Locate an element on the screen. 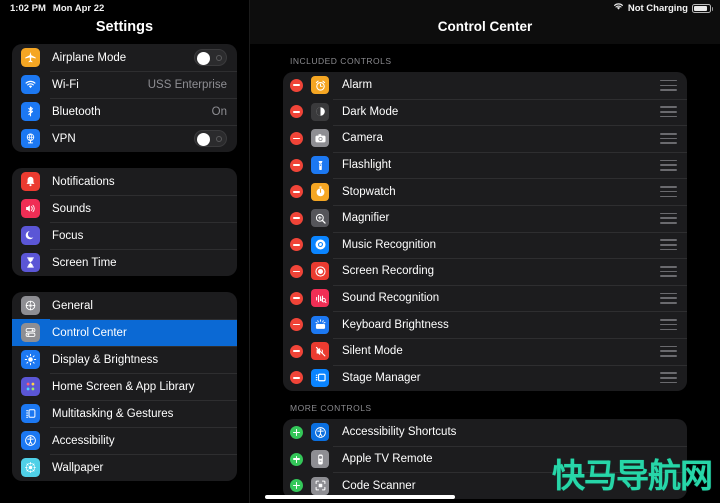 The image size is (720, 503). sidebar-item-label: Sounds is located at coordinates (72, 208).